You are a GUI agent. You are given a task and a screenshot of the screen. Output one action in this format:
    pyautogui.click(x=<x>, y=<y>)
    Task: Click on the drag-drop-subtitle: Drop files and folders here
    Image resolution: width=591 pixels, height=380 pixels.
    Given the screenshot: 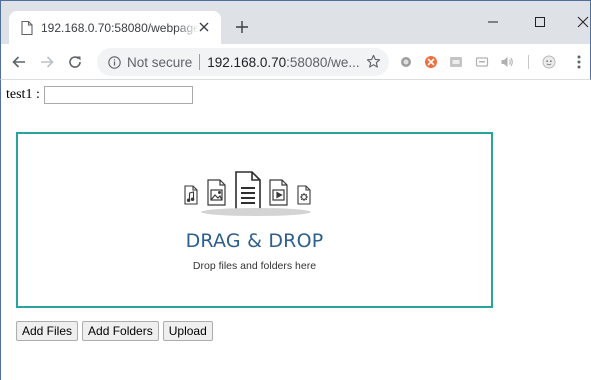 What is the action you would take?
    pyautogui.click(x=254, y=266)
    